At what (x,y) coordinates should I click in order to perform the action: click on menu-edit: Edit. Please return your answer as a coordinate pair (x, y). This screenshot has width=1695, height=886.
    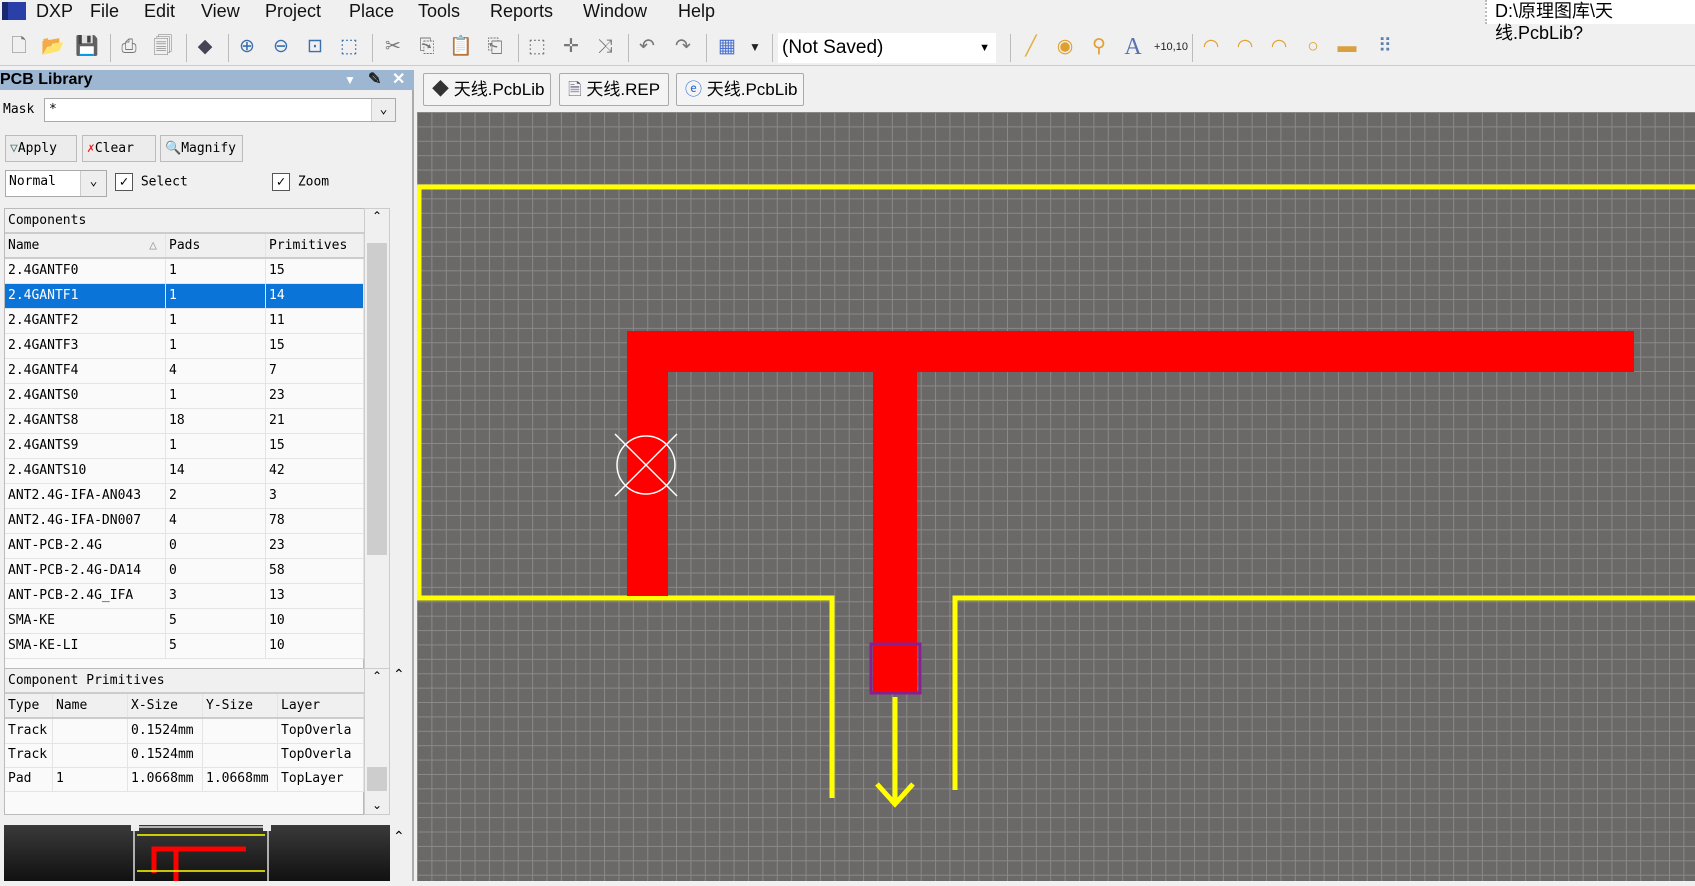
    Looking at the image, I should click on (159, 11).